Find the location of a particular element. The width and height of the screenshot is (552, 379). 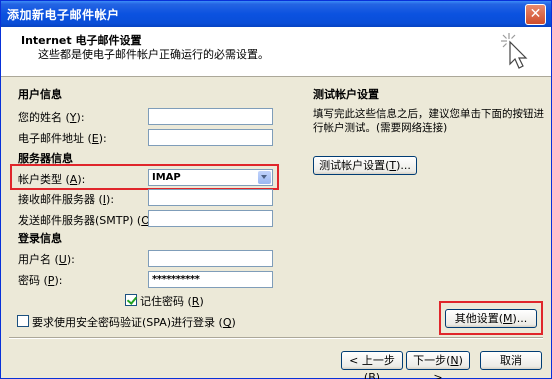

back-button: < 上一步(B) is located at coordinates (372, 365).